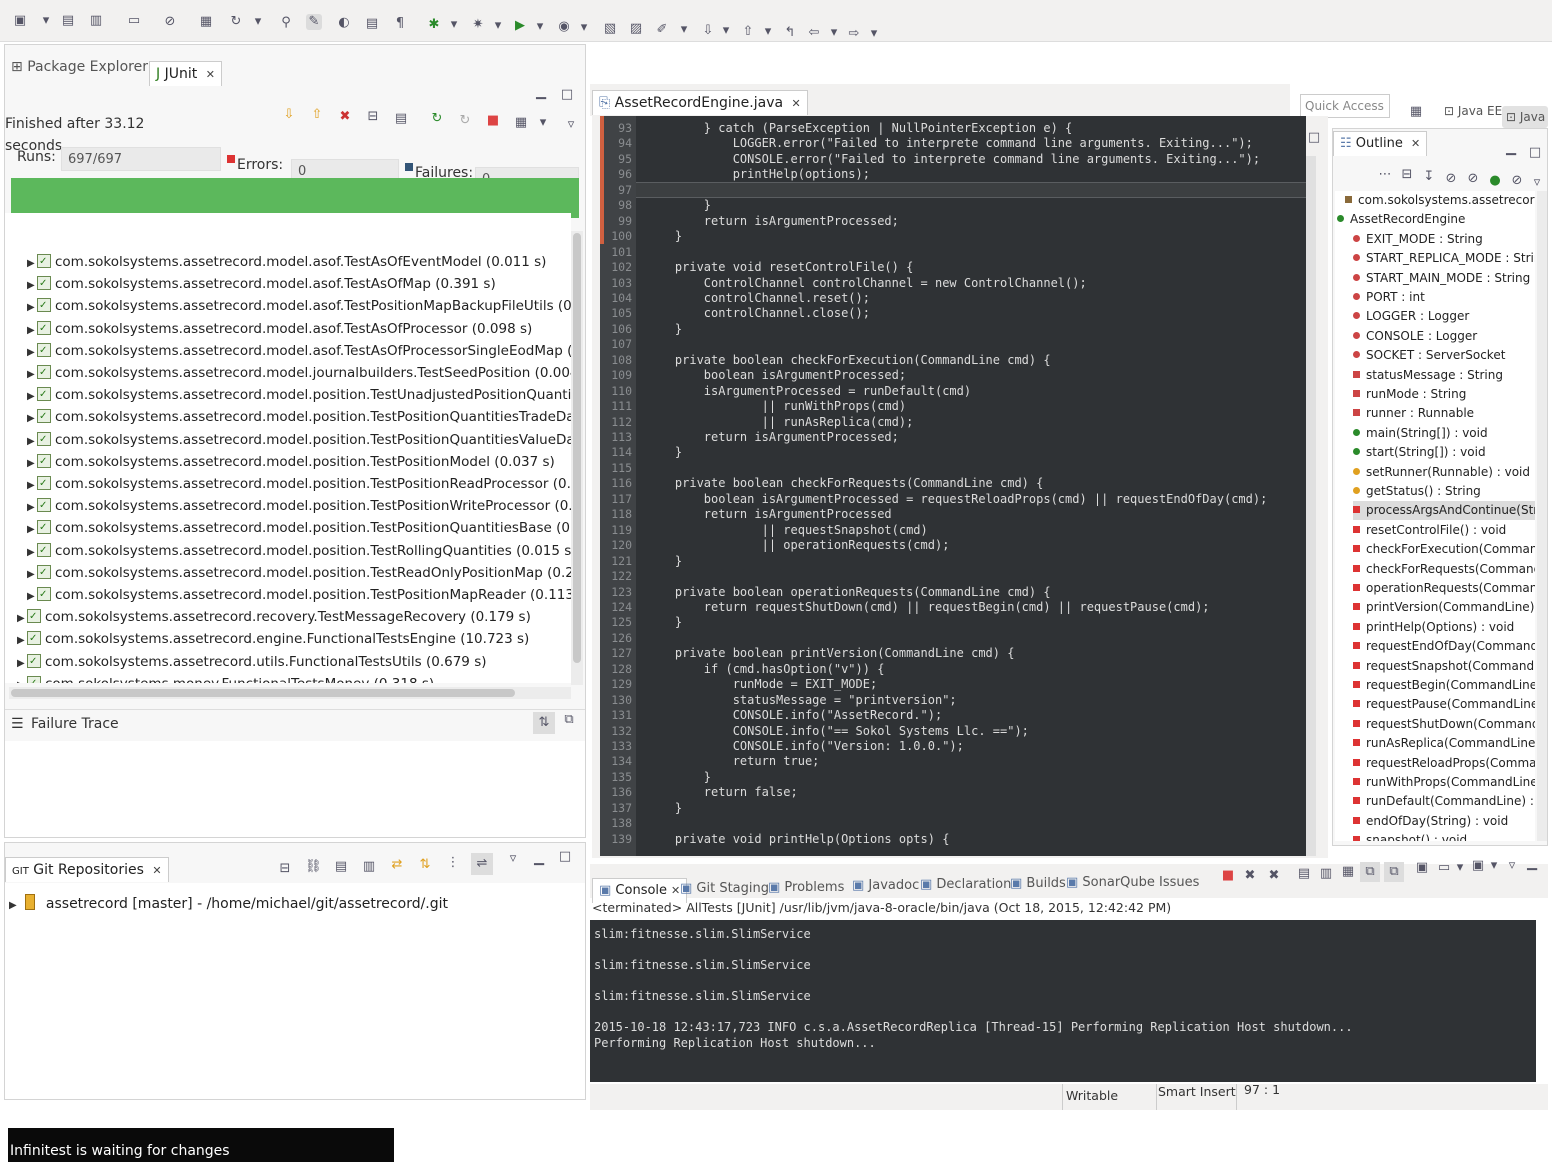 The height and width of the screenshot is (1176, 1552). What do you see at coordinates (1433, 627) in the screenshot?
I see `outline-item: printHelp(Options) : void` at bounding box center [1433, 627].